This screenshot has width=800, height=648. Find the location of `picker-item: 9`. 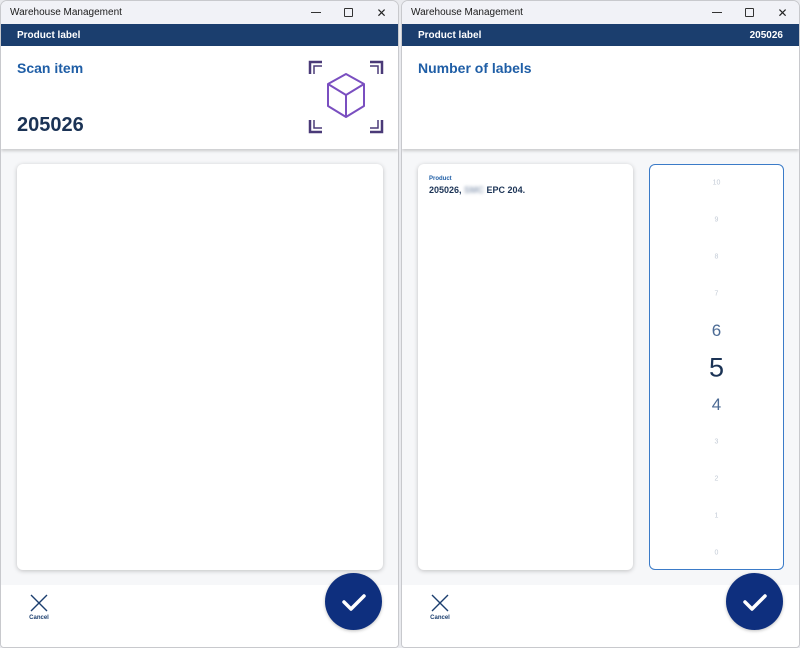

picker-item: 9 is located at coordinates (716, 220).